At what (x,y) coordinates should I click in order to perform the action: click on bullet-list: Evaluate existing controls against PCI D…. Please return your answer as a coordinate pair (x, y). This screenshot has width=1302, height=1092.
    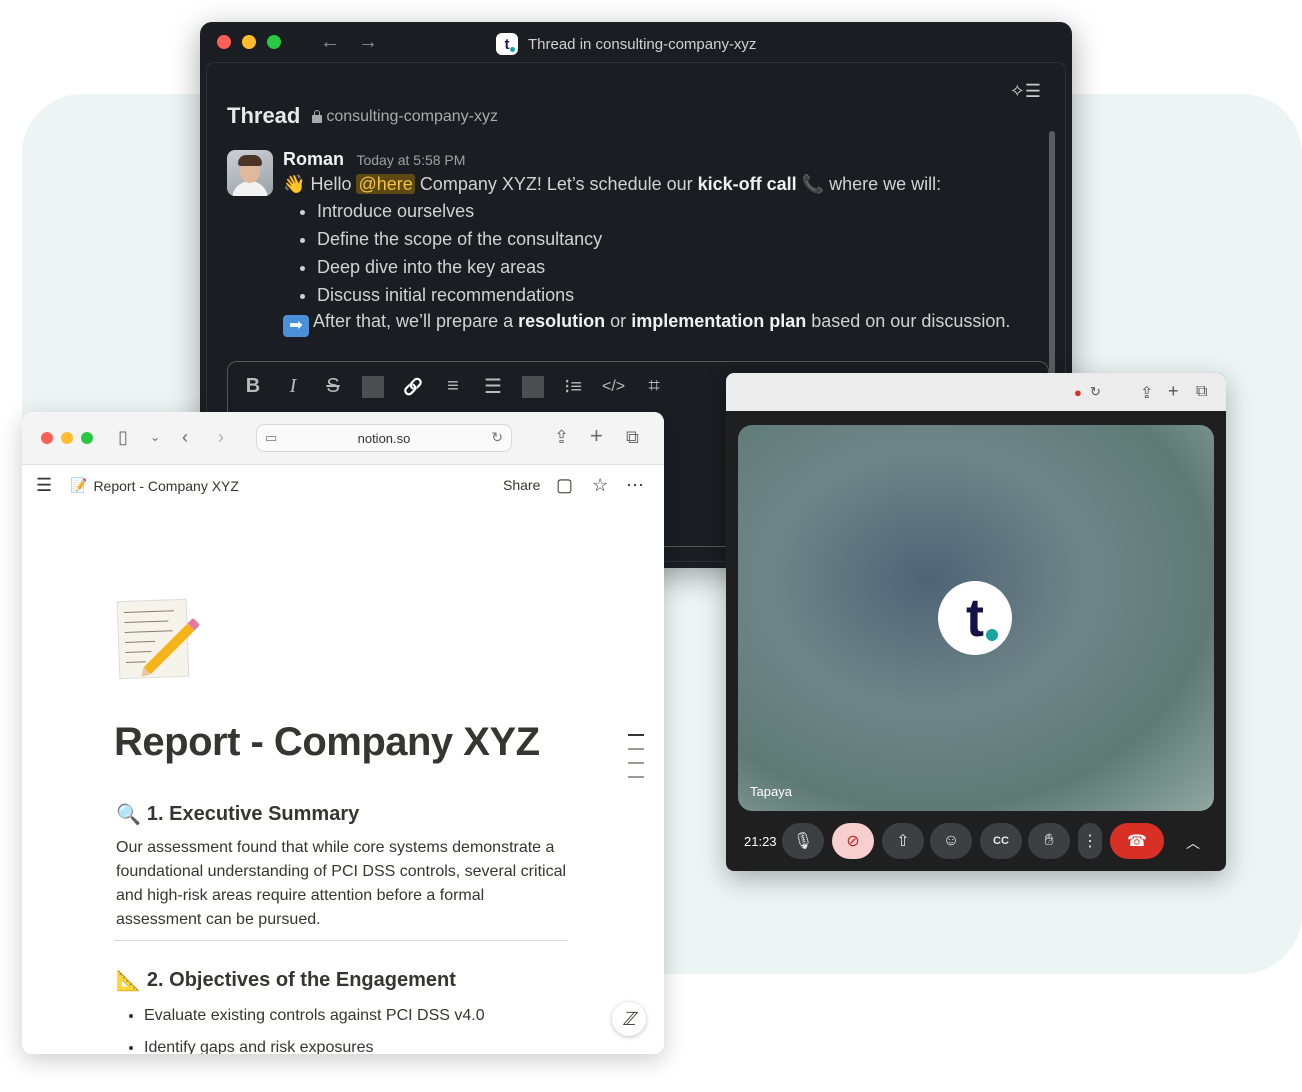
    Looking at the image, I should click on (304, 1027).